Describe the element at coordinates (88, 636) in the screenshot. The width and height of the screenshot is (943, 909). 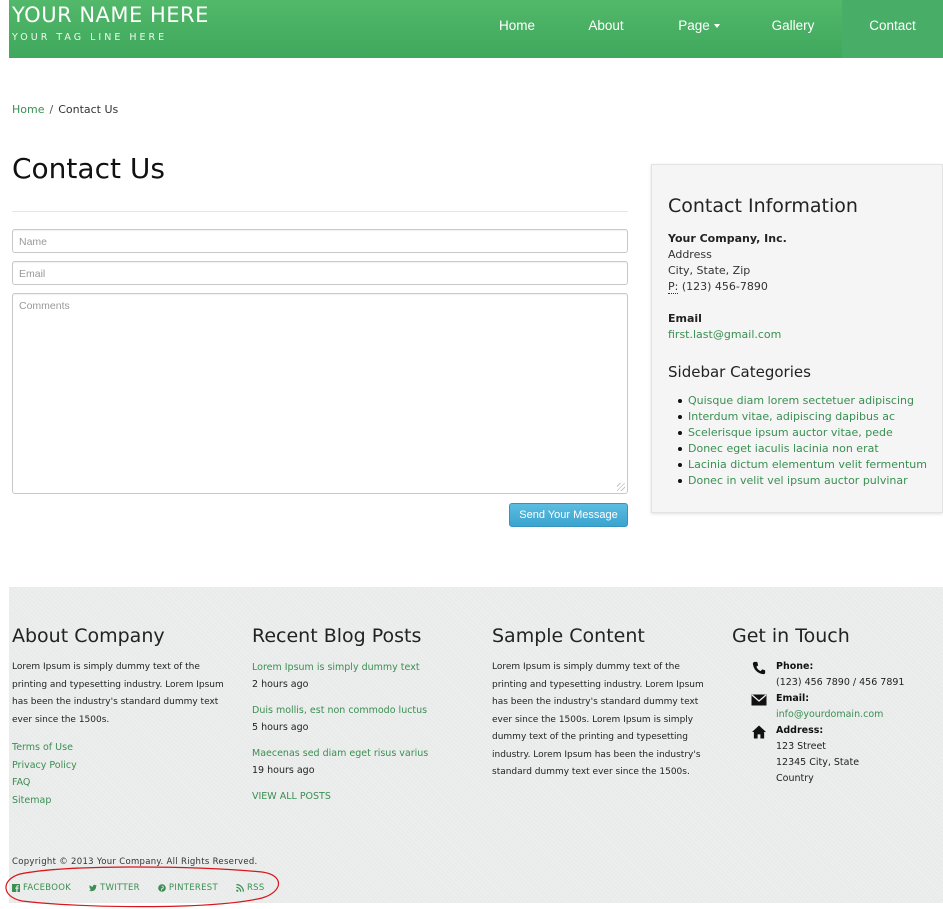
I see `about-title: About Company` at that location.